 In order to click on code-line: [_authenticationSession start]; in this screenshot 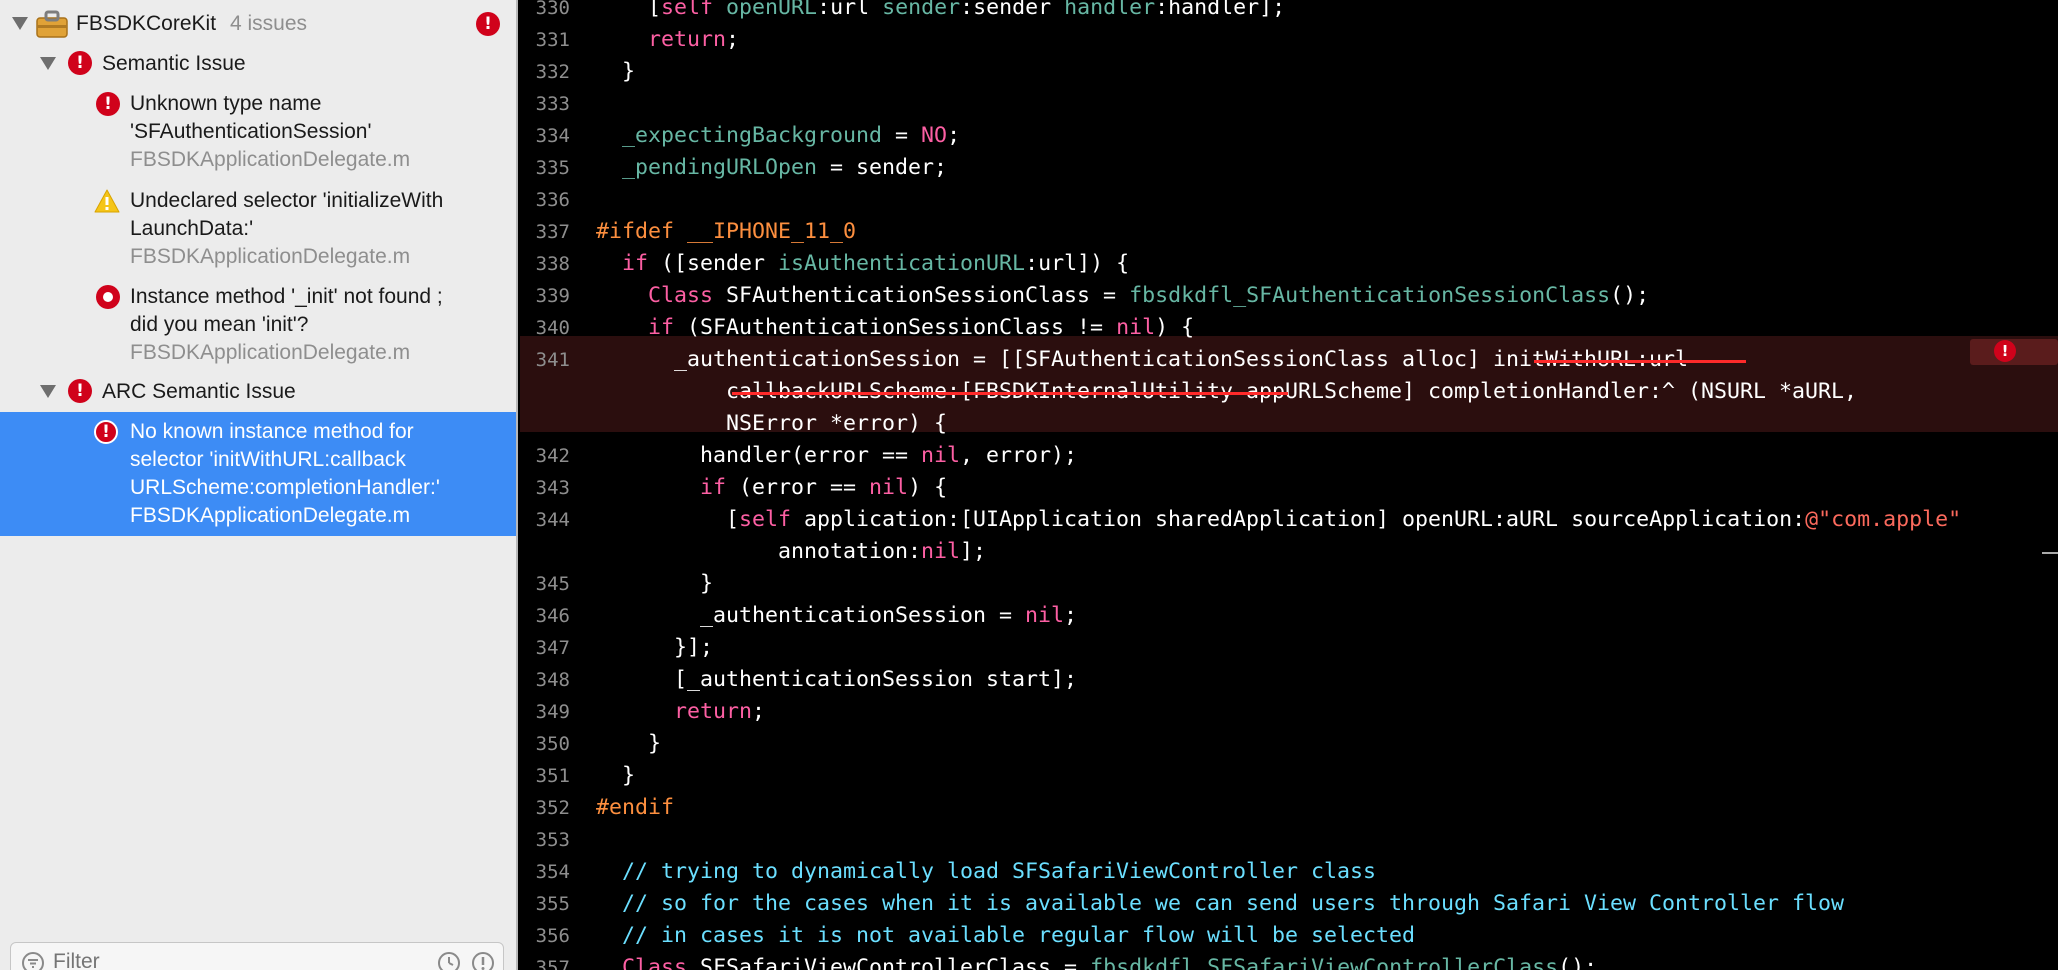, I will do `click(836, 680)`.